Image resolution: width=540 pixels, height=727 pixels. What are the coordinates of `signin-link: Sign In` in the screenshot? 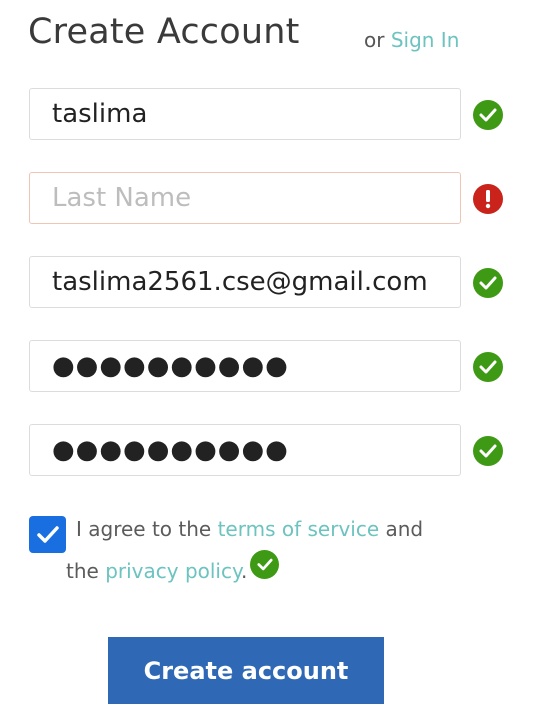 It's located at (425, 40).